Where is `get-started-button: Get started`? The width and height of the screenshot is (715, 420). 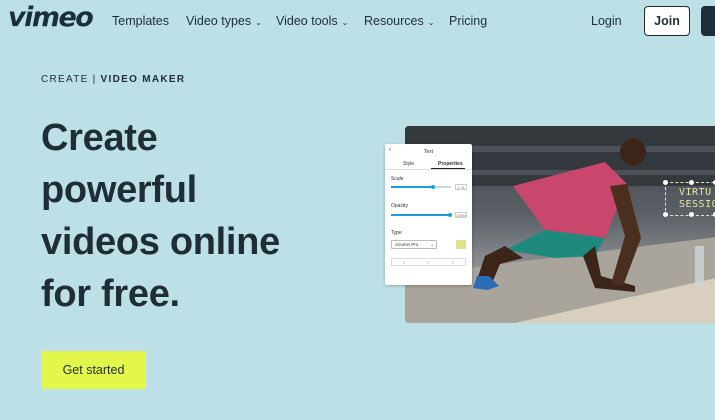 get-started-button: Get started is located at coordinates (93, 370).